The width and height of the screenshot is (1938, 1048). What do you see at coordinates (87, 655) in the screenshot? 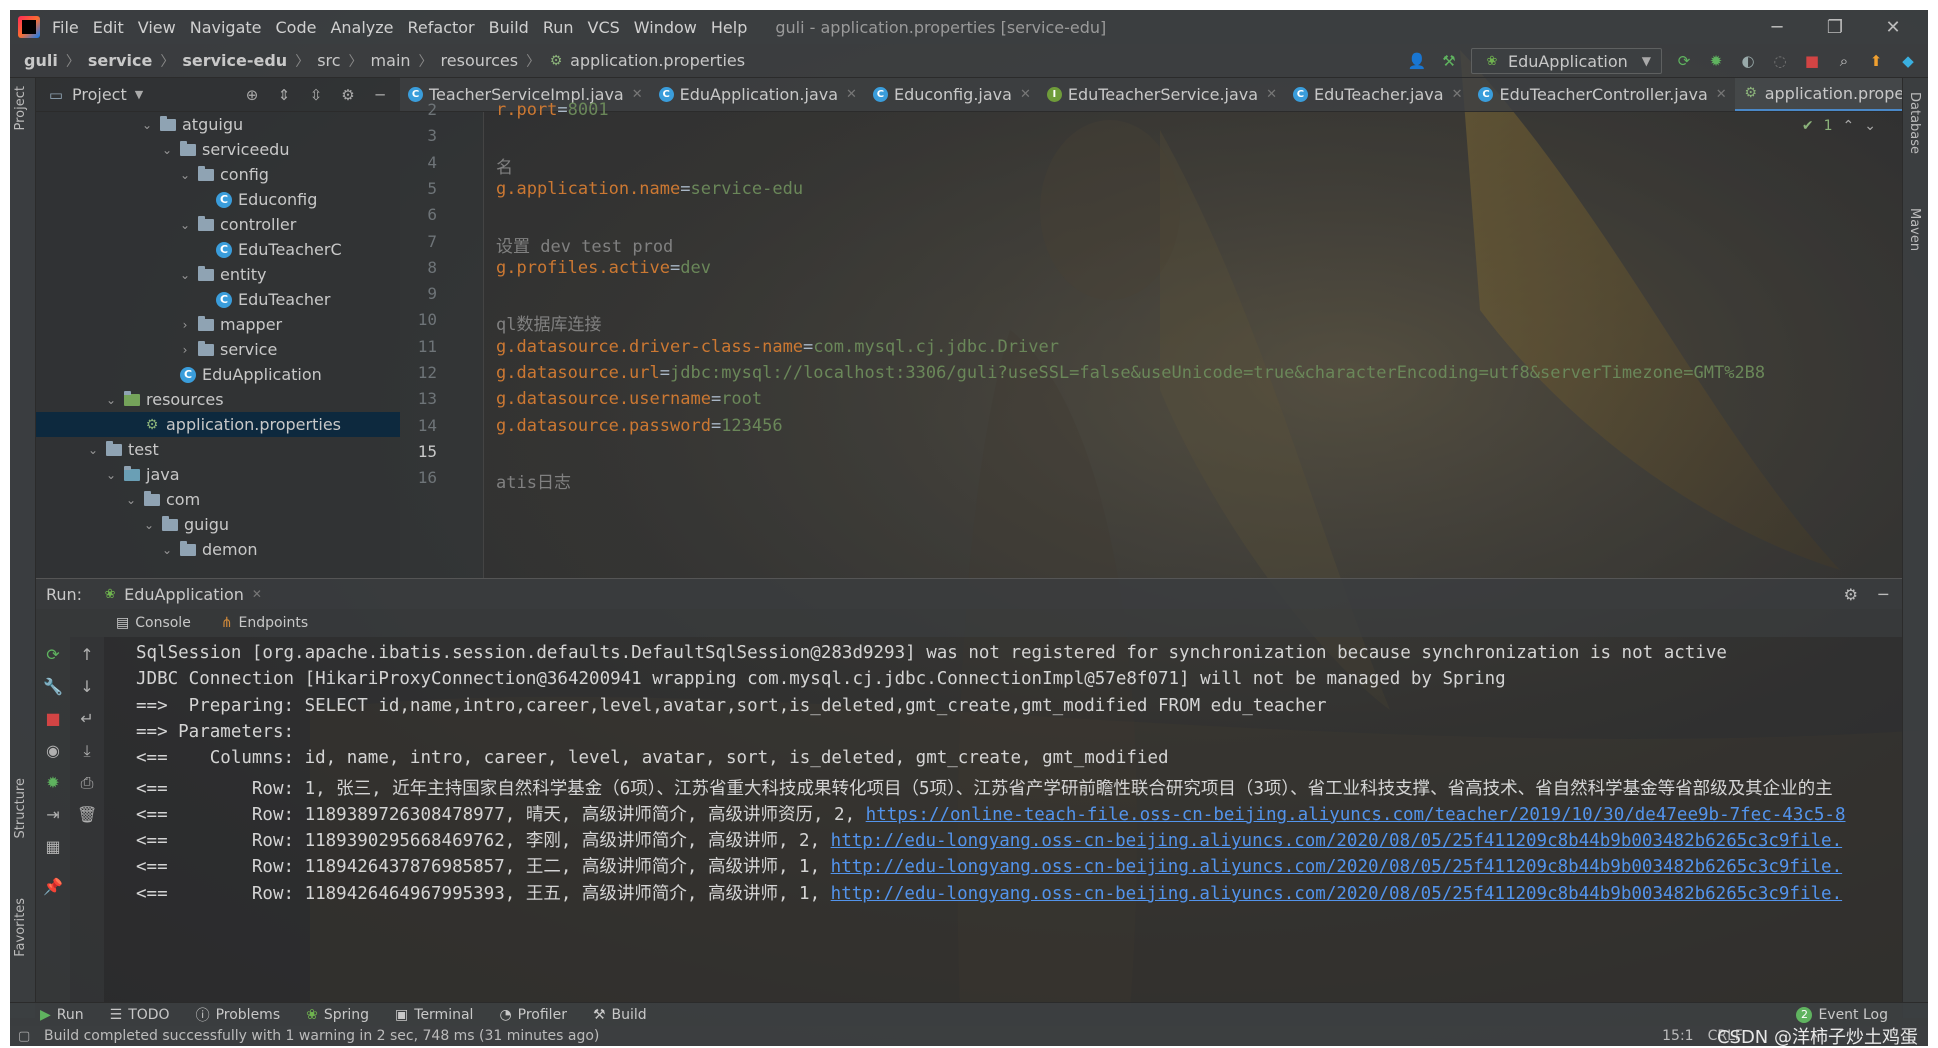
I see `arrow-up-icon: ↑` at bounding box center [87, 655].